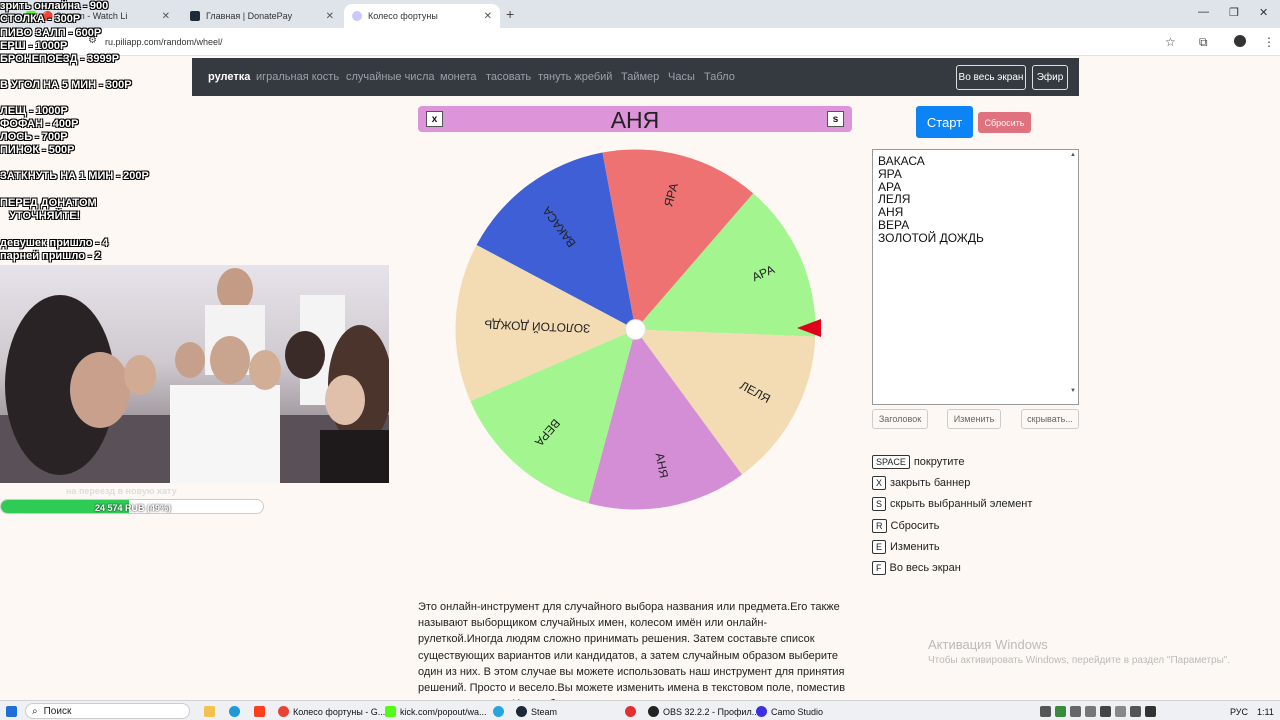 The height and width of the screenshot is (720, 1280). I want to click on tab-title: Главная | DonatePay, so click(249, 16).